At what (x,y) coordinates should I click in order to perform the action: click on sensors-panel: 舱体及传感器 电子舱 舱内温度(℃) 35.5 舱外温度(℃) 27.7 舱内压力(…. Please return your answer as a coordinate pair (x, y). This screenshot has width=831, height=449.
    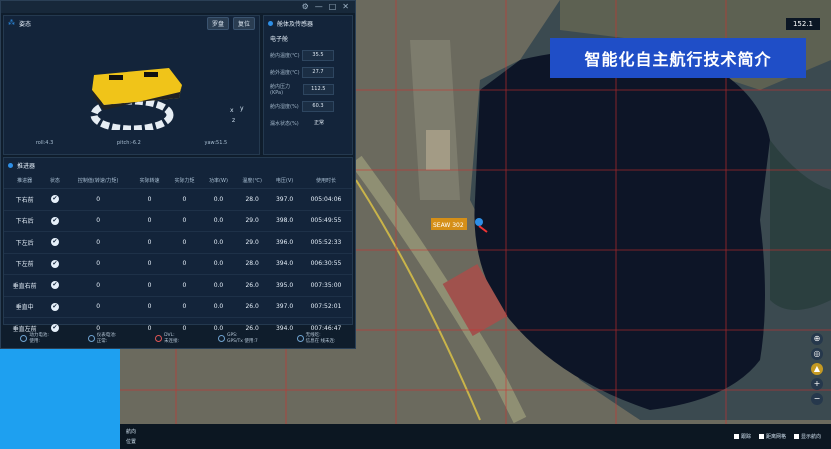
    Looking at the image, I should click on (308, 85).